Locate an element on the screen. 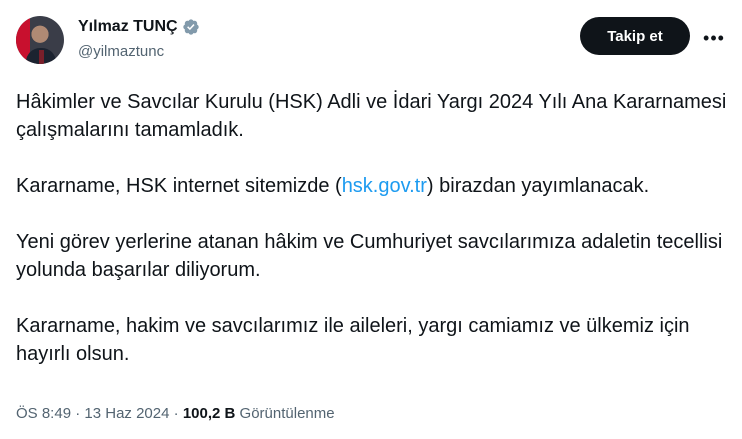 The width and height of the screenshot is (742, 439). author-name-row: Yılmaz TUNÇ is located at coordinates (139, 27).